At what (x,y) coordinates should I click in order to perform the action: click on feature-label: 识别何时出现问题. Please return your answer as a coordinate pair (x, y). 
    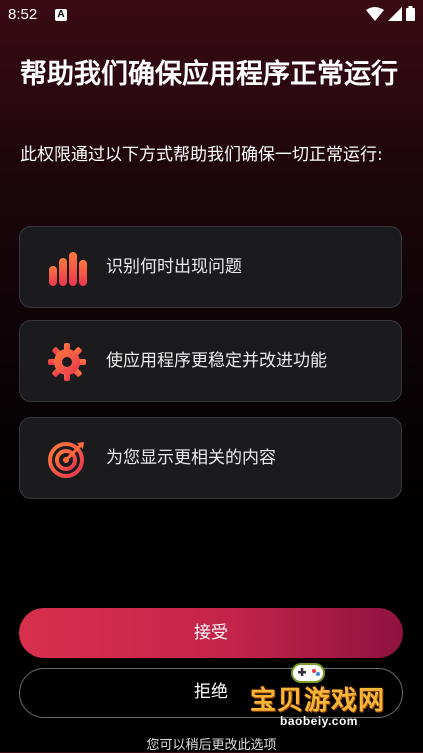
    Looking at the image, I should click on (174, 267).